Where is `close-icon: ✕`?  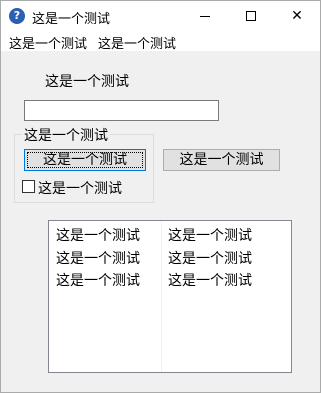
close-icon: ✕ is located at coordinates (297, 16).